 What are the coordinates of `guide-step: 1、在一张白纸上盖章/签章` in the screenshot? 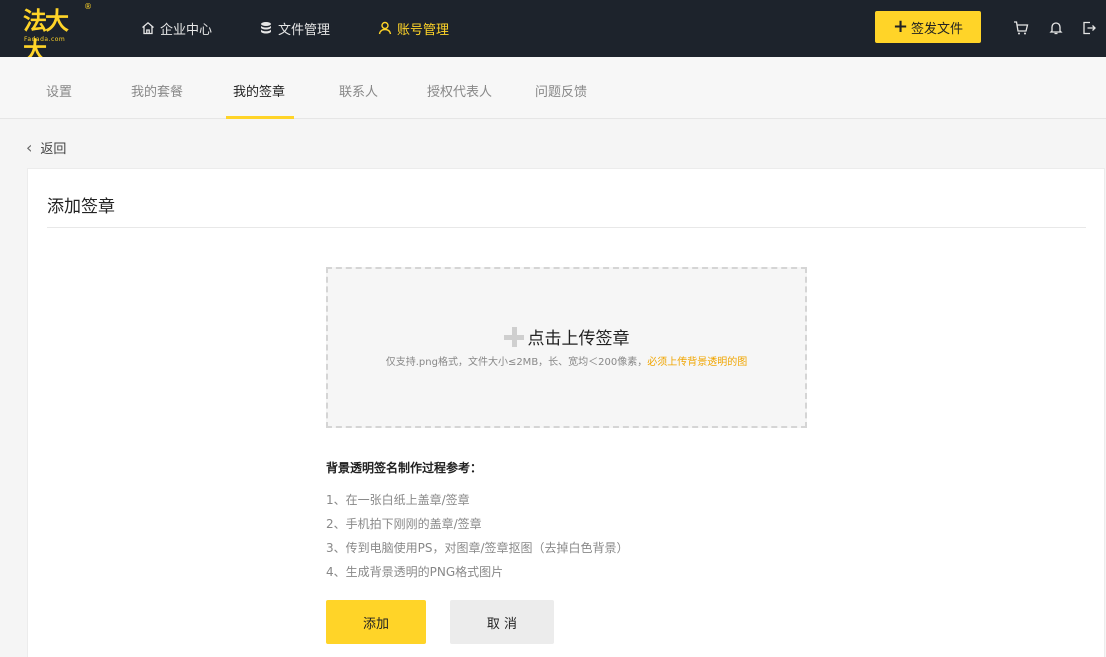 It's located at (398, 500).